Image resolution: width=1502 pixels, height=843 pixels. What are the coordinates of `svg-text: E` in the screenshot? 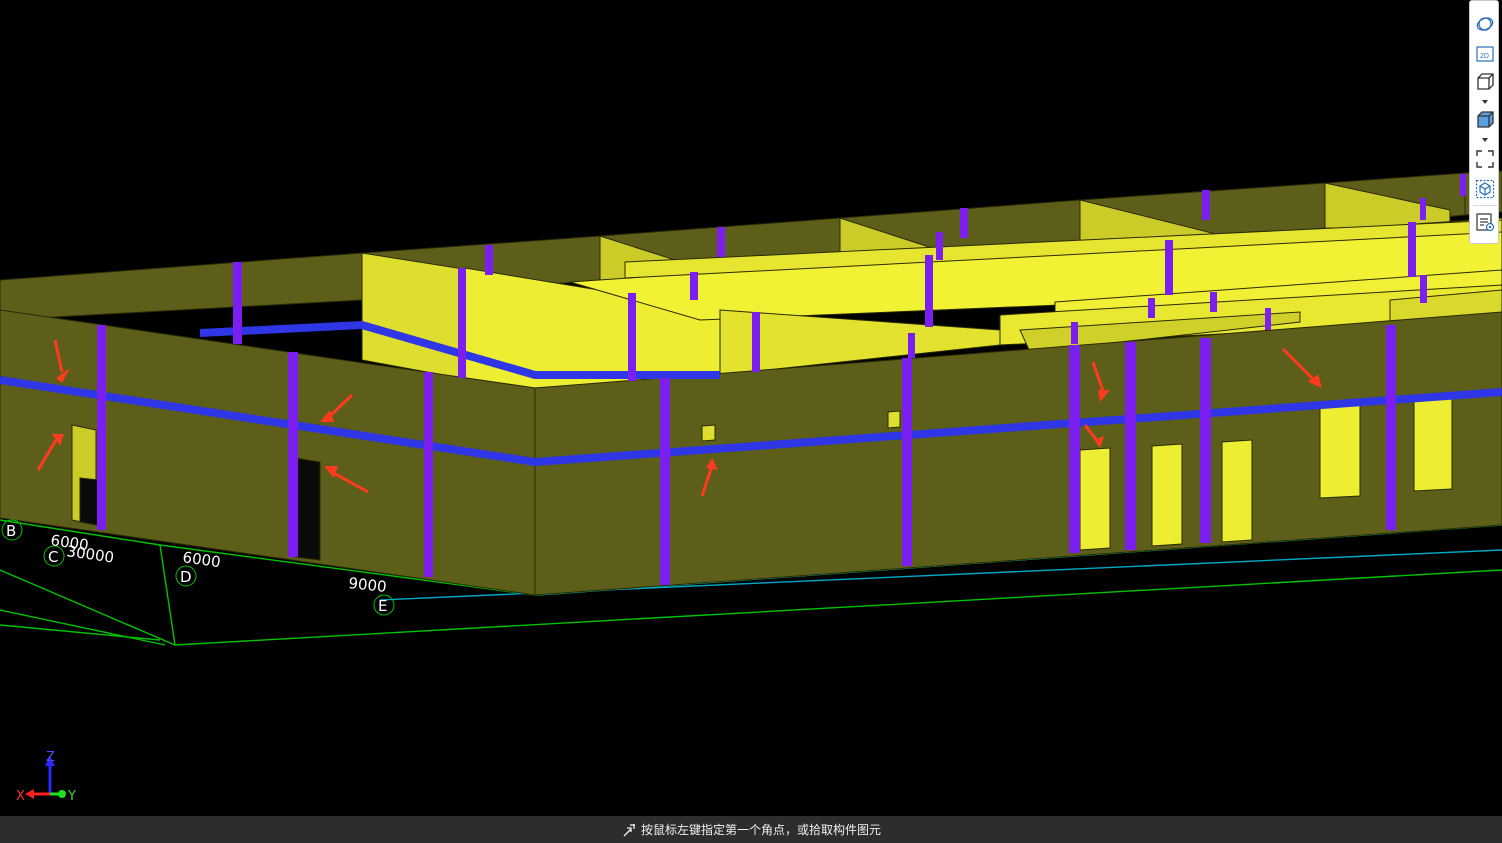 It's located at (382, 606).